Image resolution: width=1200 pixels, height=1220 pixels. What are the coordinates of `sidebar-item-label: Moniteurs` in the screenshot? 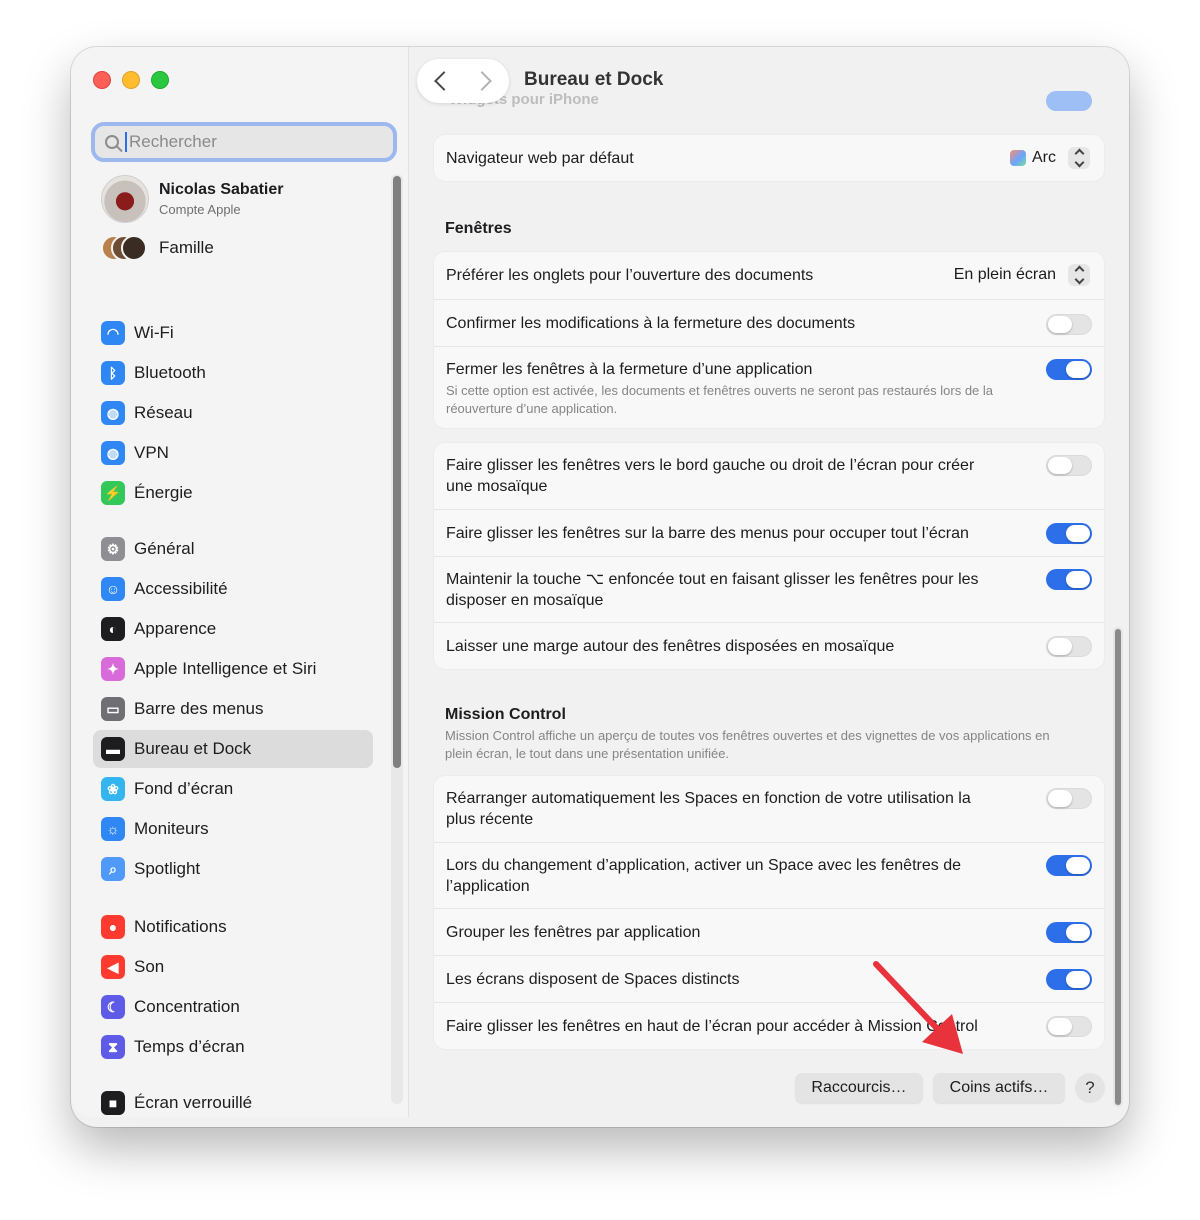 It's located at (171, 828).